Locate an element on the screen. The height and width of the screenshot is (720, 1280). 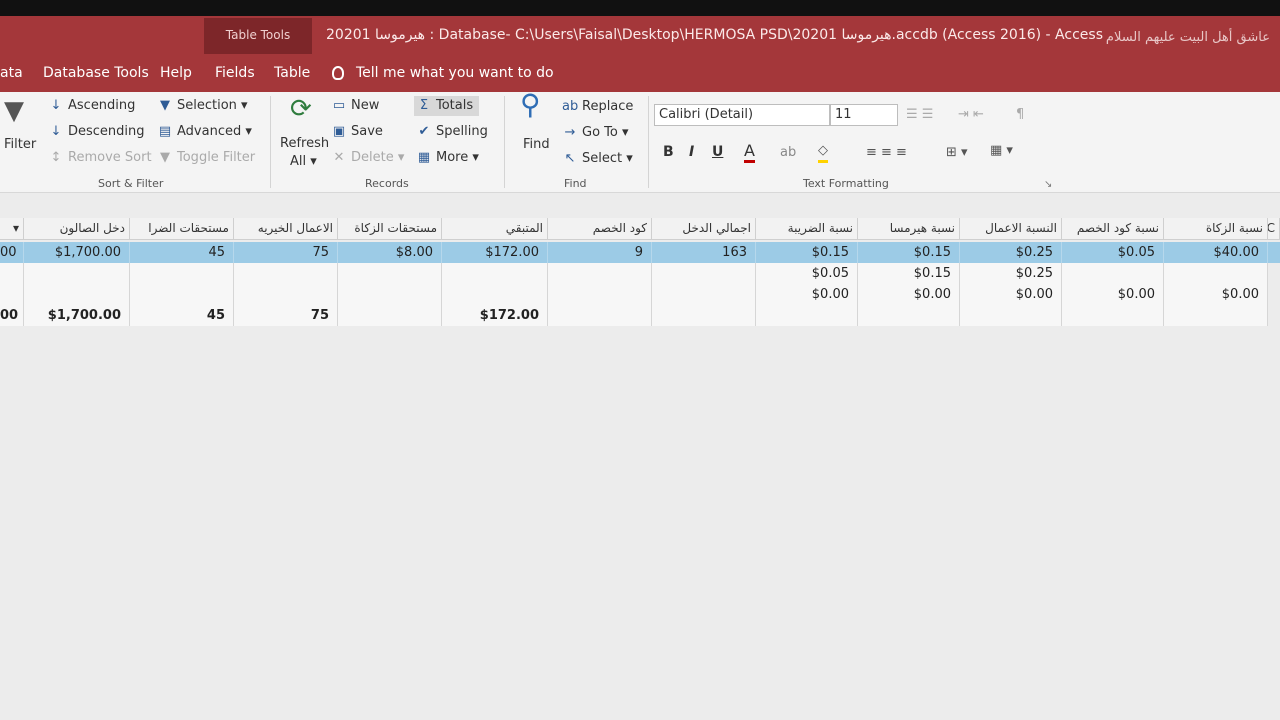
column-header: مستحقات الزكاة is located at coordinates (390, 228).